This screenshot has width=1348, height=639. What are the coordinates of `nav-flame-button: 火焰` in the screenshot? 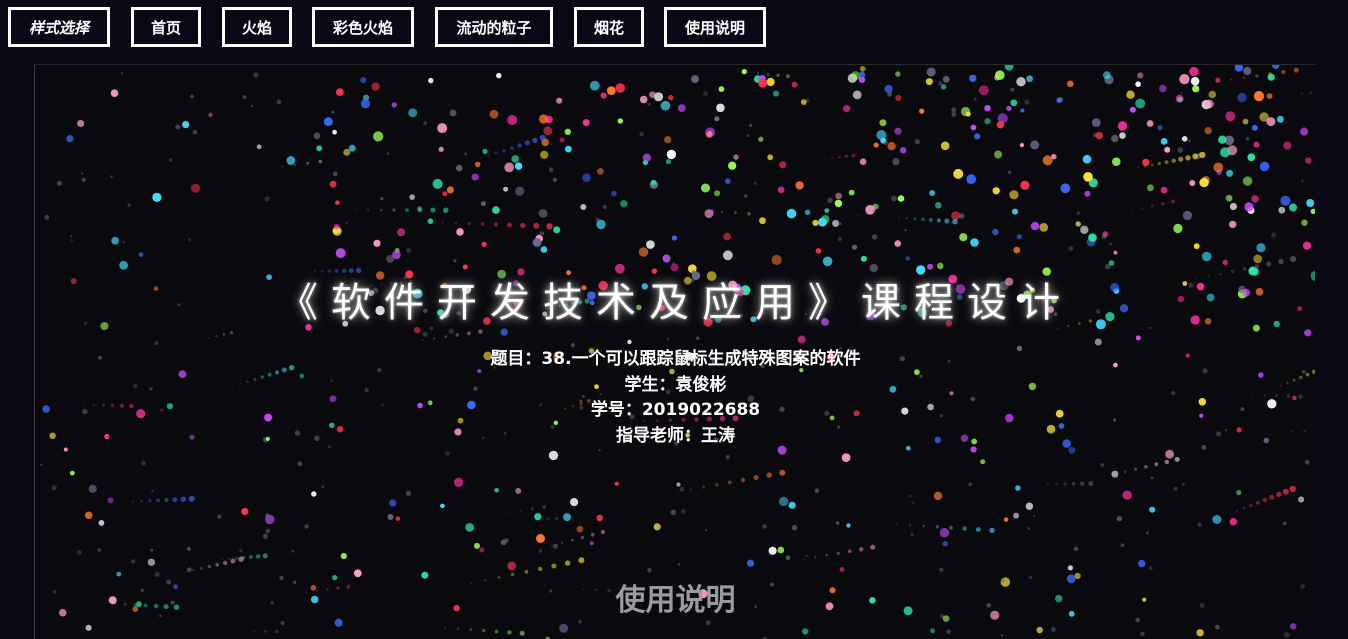 It's located at (257, 27).